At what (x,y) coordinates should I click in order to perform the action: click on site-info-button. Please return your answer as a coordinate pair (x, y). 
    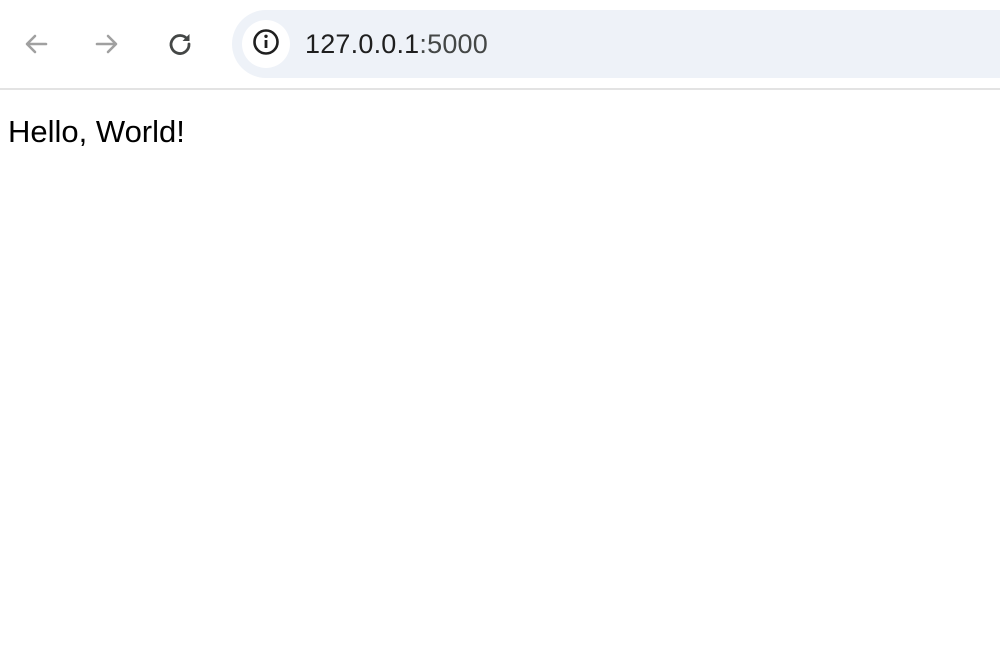
    Looking at the image, I should click on (266, 44).